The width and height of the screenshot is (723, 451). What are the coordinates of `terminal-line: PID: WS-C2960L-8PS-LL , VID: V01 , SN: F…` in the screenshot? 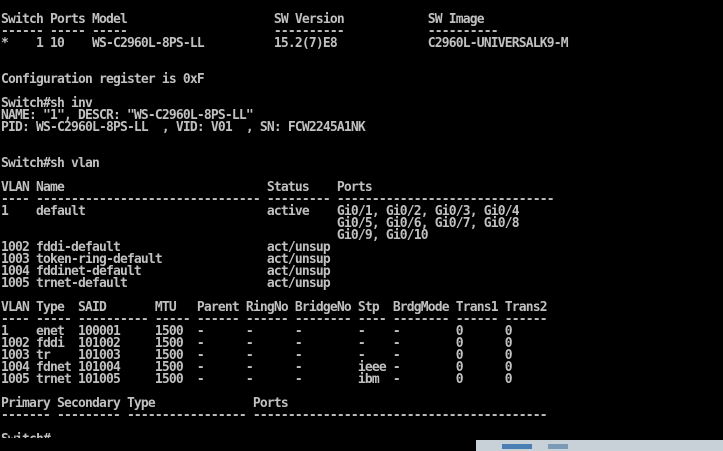 It's located at (183, 127).